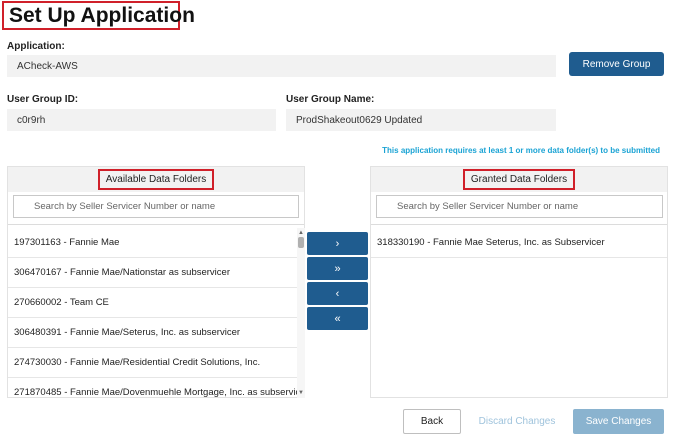 The width and height of the screenshot is (681, 447). I want to click on scroll-down-icon: ▼, so click(301, 393).